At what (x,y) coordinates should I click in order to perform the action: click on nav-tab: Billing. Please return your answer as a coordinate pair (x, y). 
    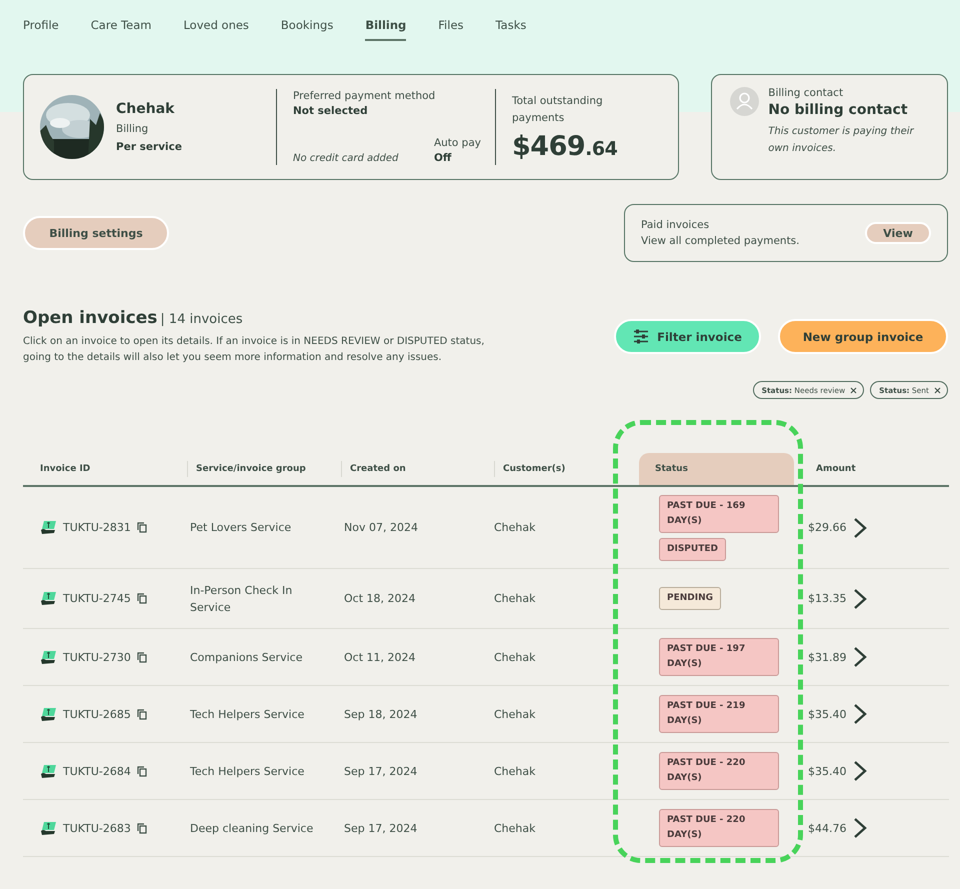
    Looking at the image, I should click on (385, 29).